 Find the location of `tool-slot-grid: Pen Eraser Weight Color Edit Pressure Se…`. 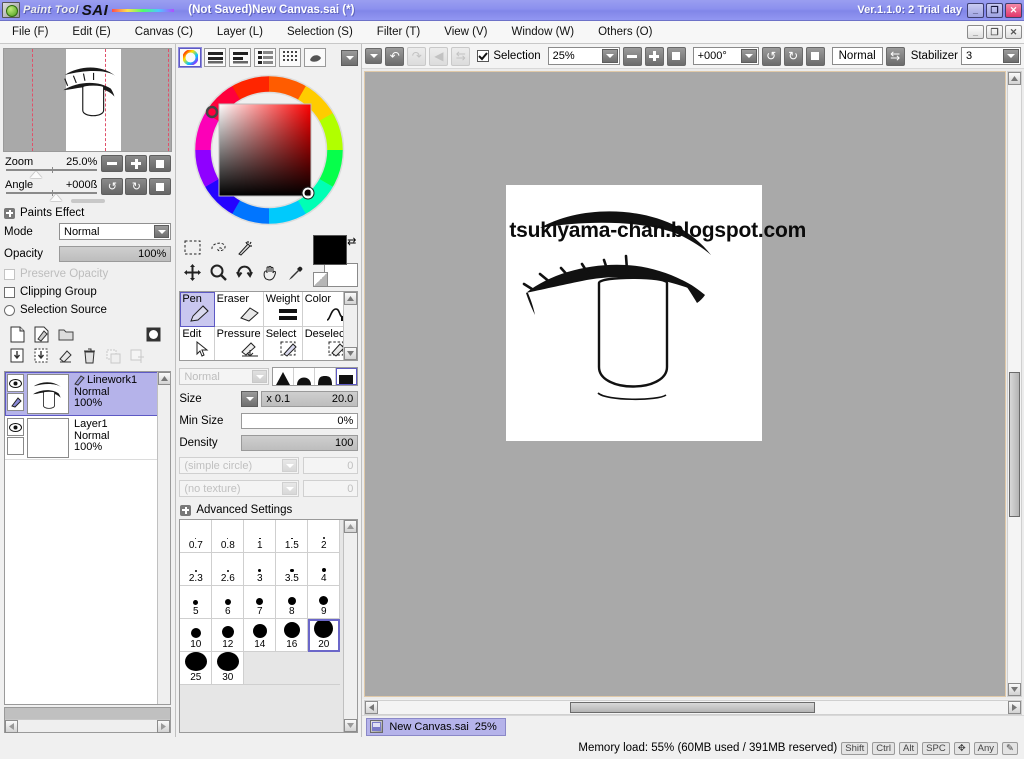

tool-slot-grid: Pen Eraser Weight Color Edit Pressure Se… is located at coordinates (269, 326).